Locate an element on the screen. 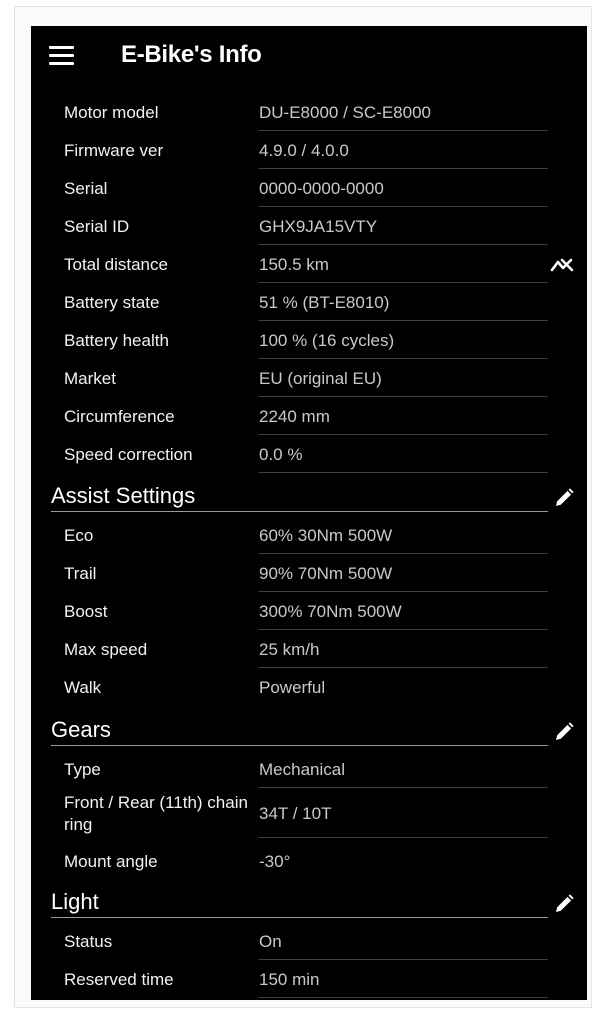 This screenshot has width=597, height=1012. row-label: Market is located at coordinates (90, 378).